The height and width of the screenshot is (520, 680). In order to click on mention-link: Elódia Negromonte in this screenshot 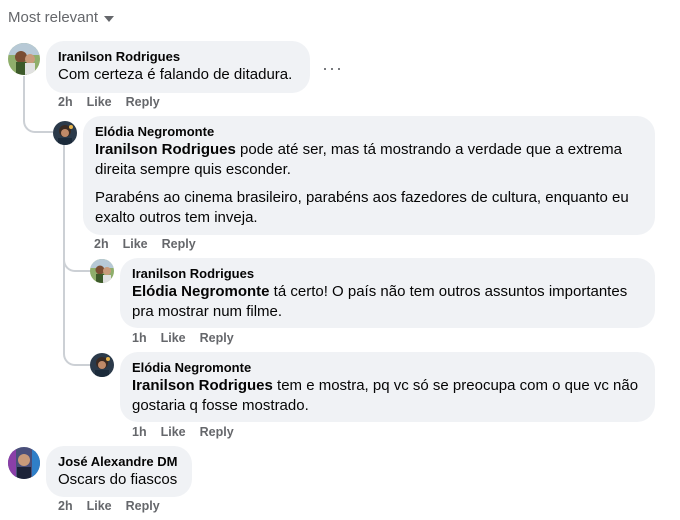, I will do `click(201, 291)`.